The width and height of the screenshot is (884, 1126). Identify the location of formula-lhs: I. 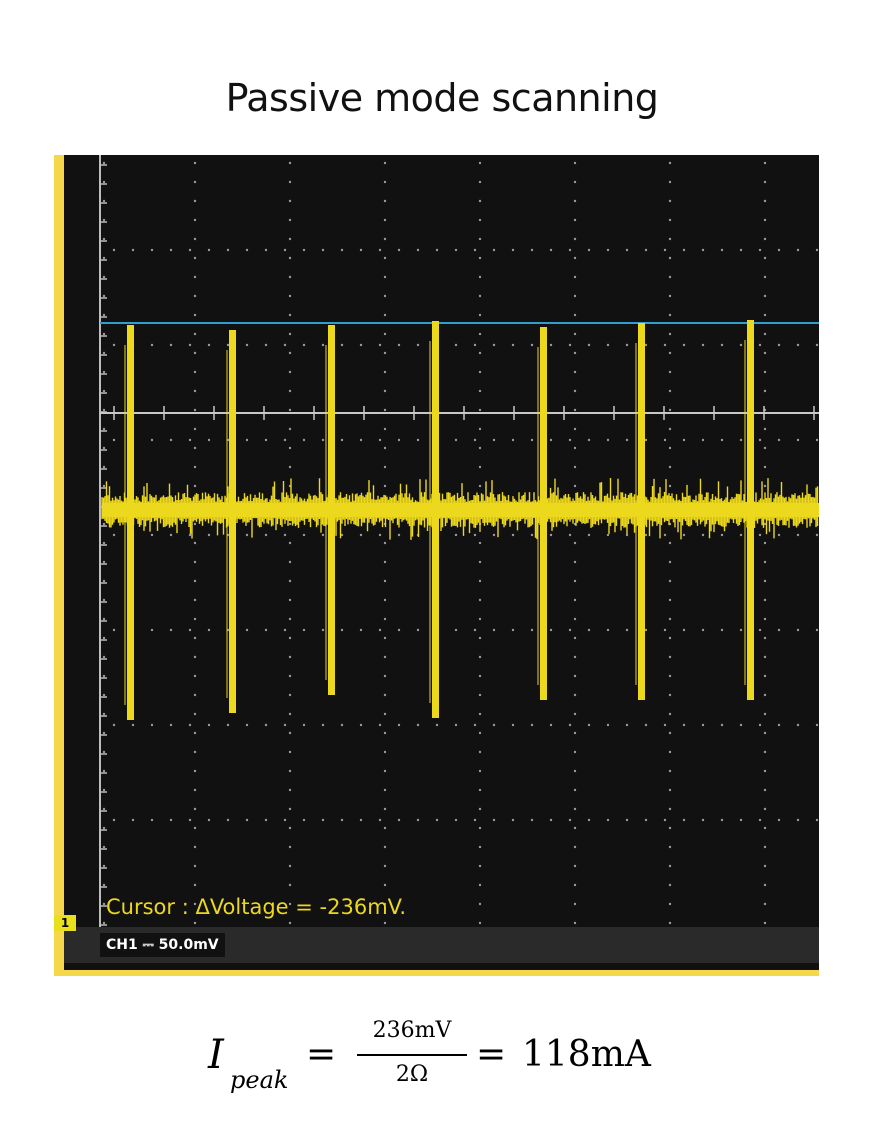
(216, 1055).